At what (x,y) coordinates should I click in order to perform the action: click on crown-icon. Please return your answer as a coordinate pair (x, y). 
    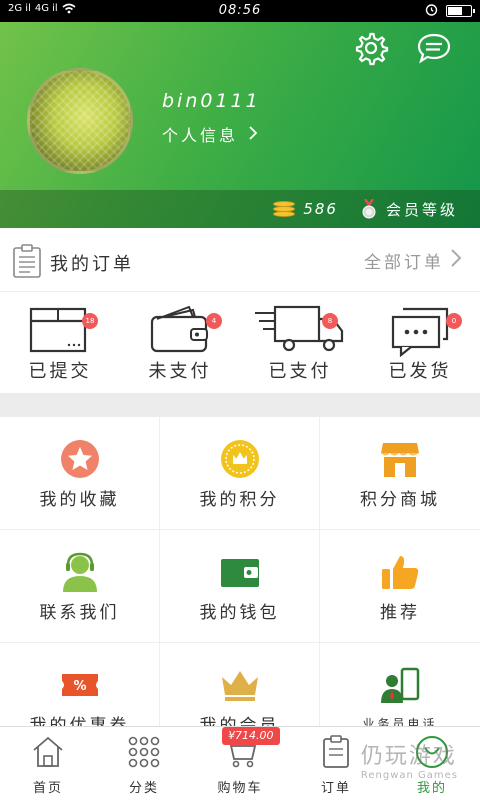
    Looking at the image, I should click on (239, 686).